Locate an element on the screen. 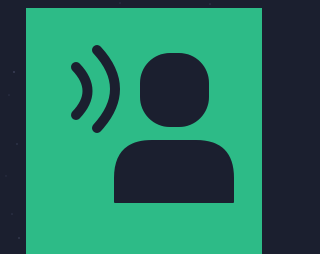 The width and height of the screenshot is (320, 254). person-body-icon is located at coordinates (174, 171).